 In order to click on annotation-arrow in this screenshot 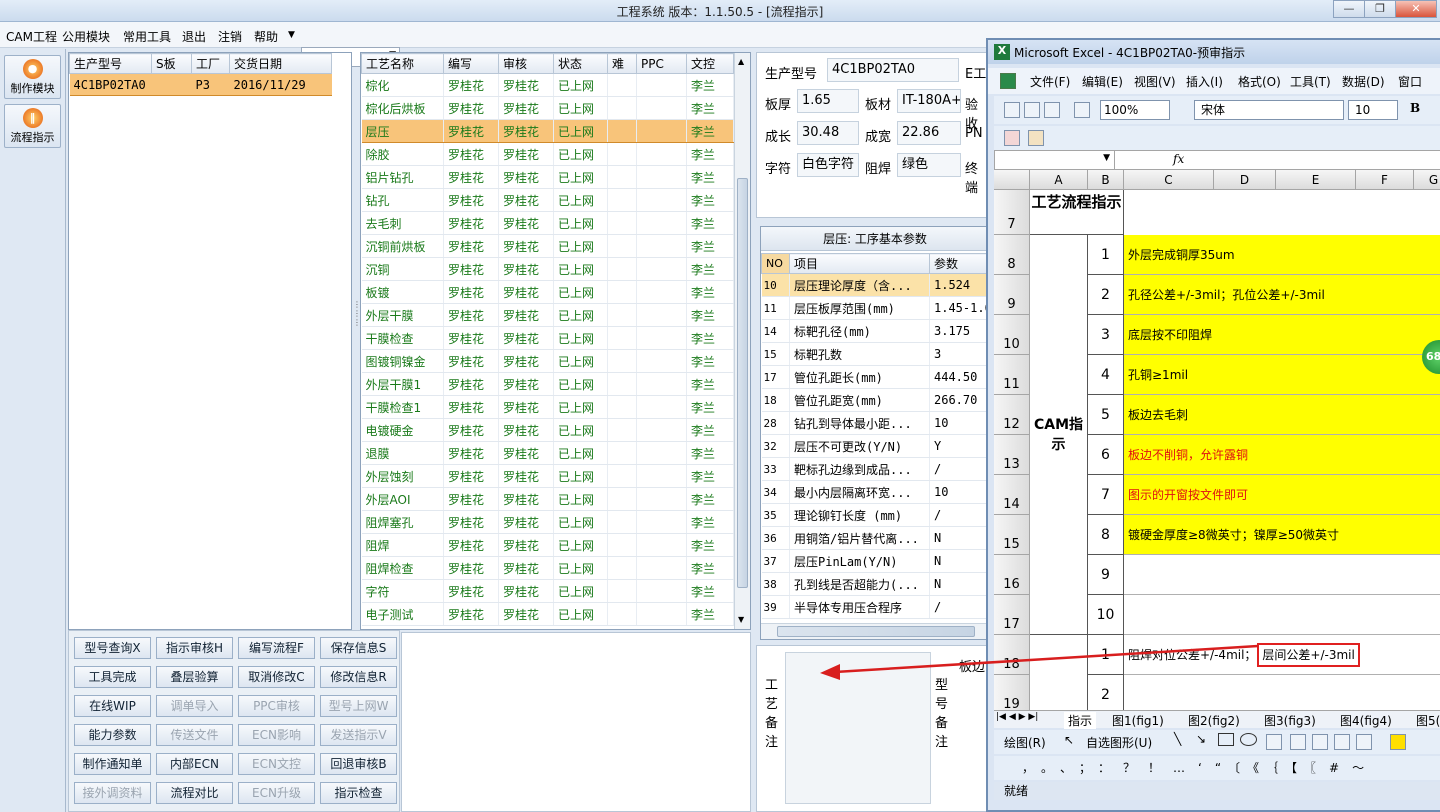, I will do `click(1039, 662)`.